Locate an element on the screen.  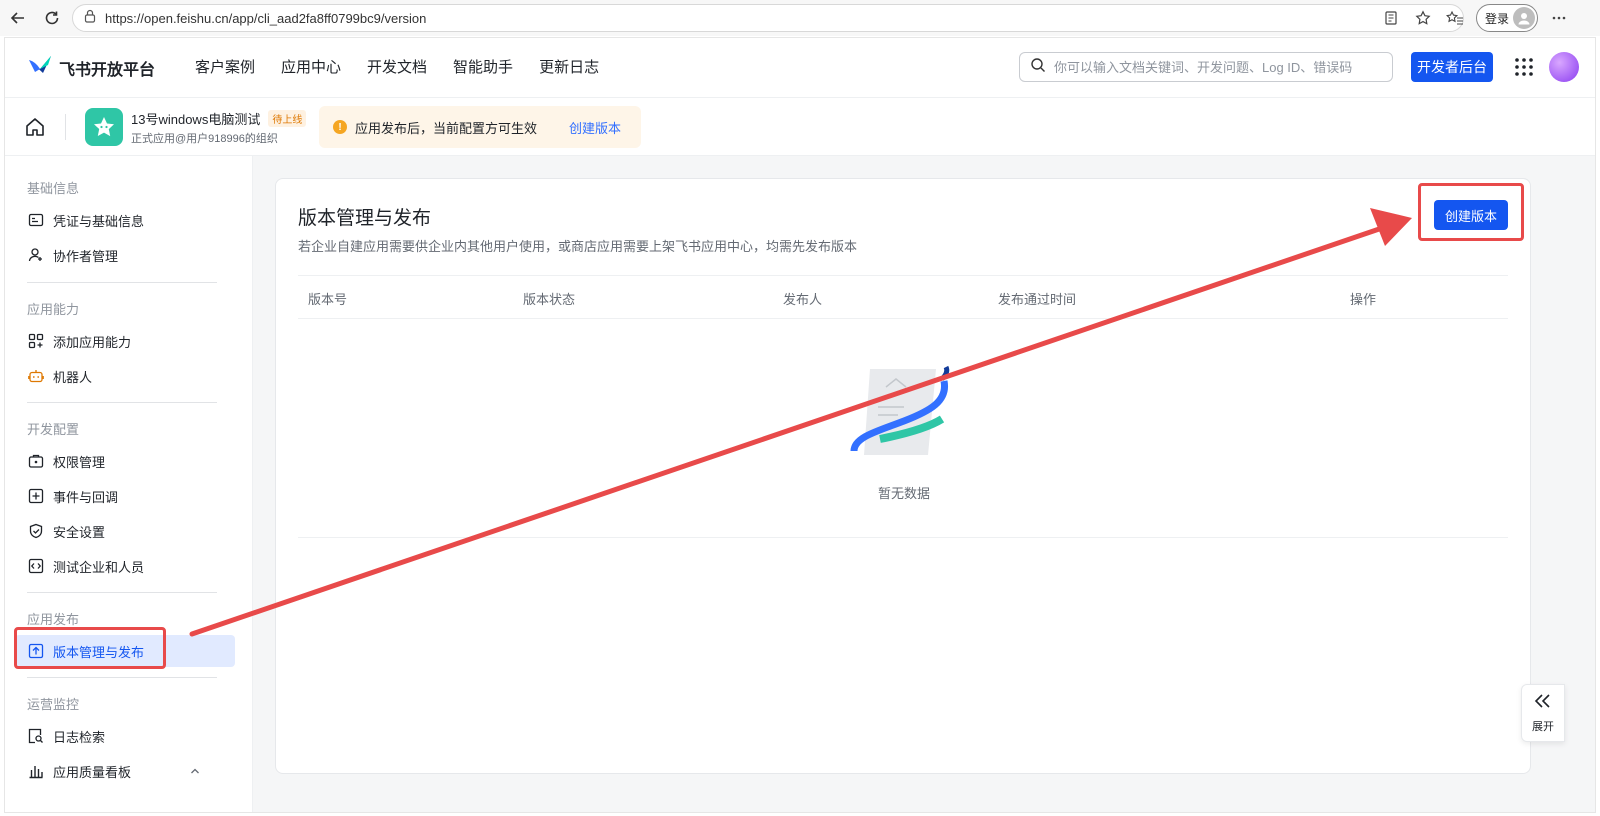
log-search-icon is located at coordinates (36, 736).